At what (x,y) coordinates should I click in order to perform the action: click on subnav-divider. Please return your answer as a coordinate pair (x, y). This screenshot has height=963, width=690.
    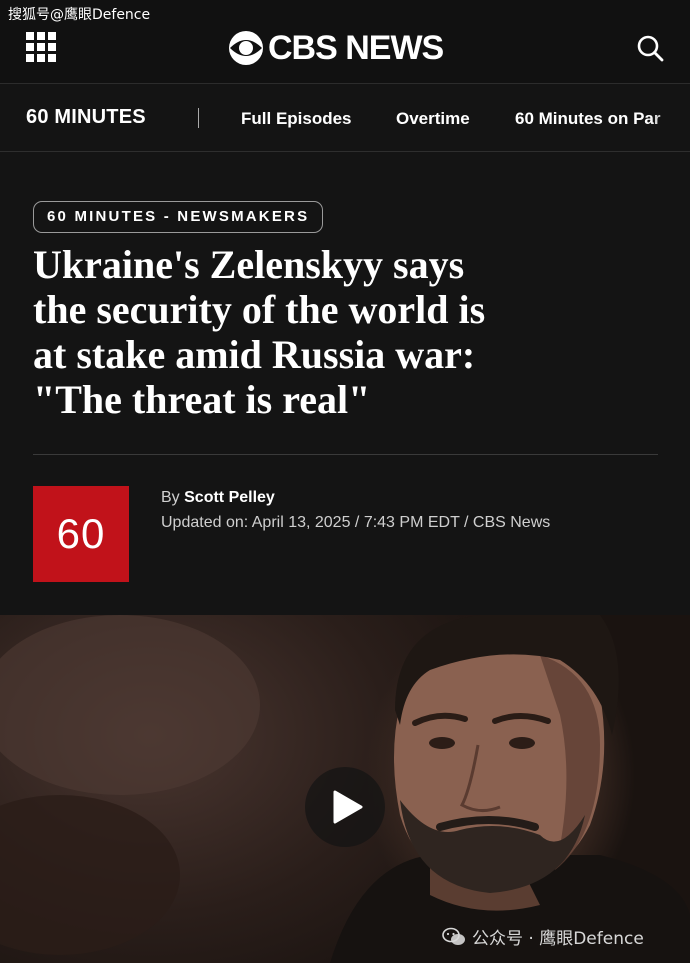
    Looking at the image, I should click on (198, 118).